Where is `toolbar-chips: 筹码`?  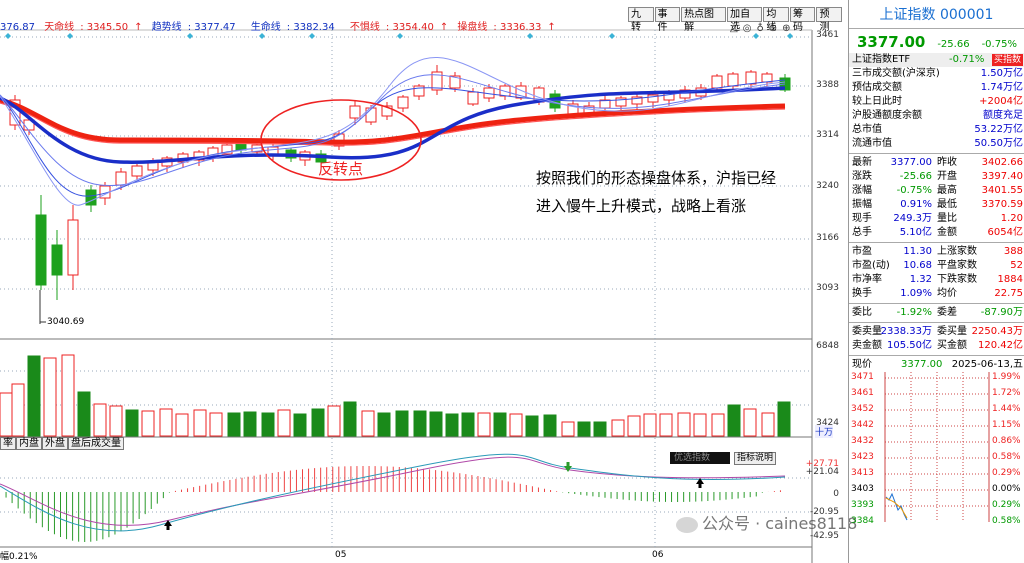 toolbar-chips: 筹码 is located at coordinates (802, 20).